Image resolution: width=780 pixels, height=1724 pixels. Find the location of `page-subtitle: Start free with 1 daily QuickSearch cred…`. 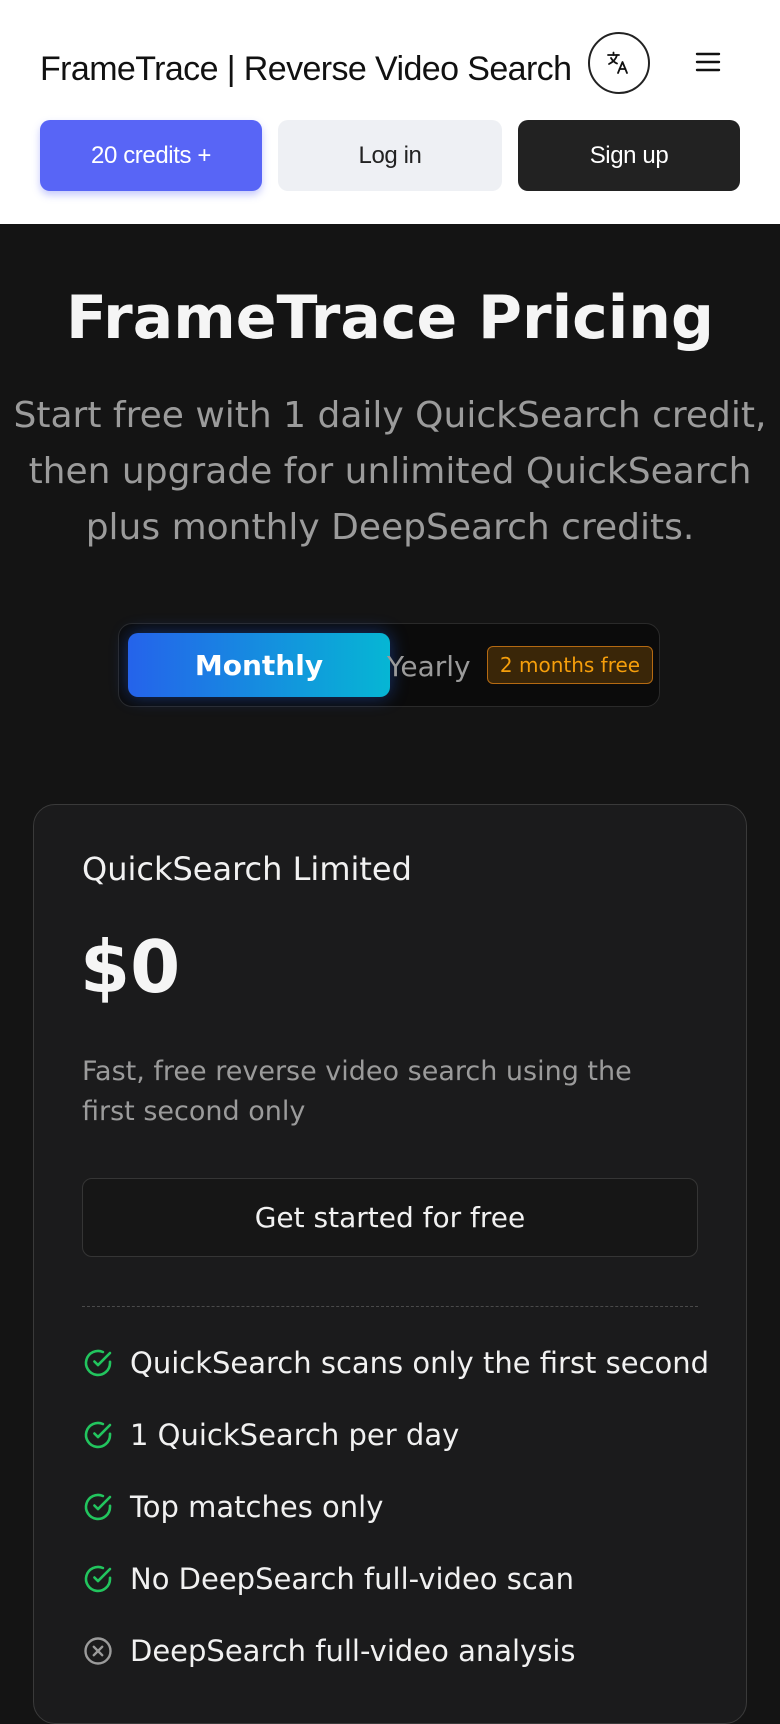

page-subtitle: Start free with 1 daily QuickSearch cred… is located at coordinates (390, 471).